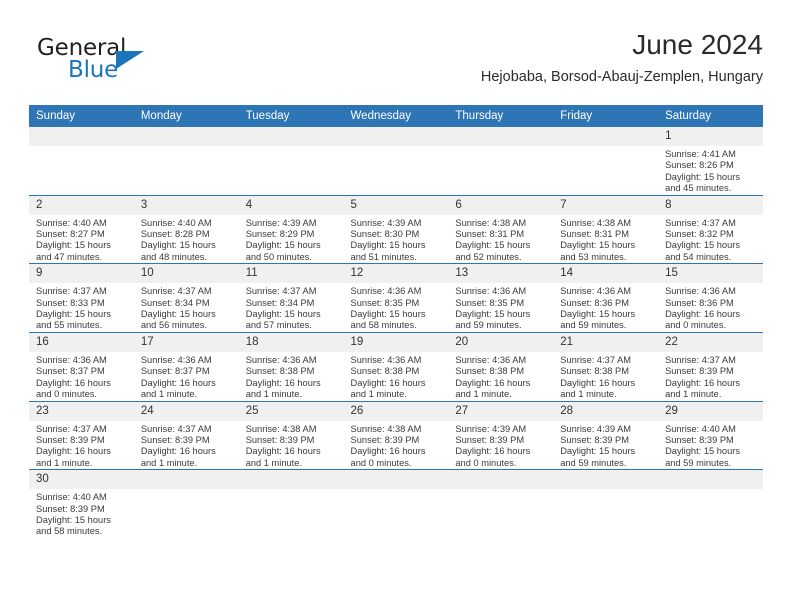 This screenshot has width=792, height=612. Describe the element at coordinates (178, 320) in the screenshot. I see `daylight-text: Daylight: 15 hours and 56 minutes.` at that location.